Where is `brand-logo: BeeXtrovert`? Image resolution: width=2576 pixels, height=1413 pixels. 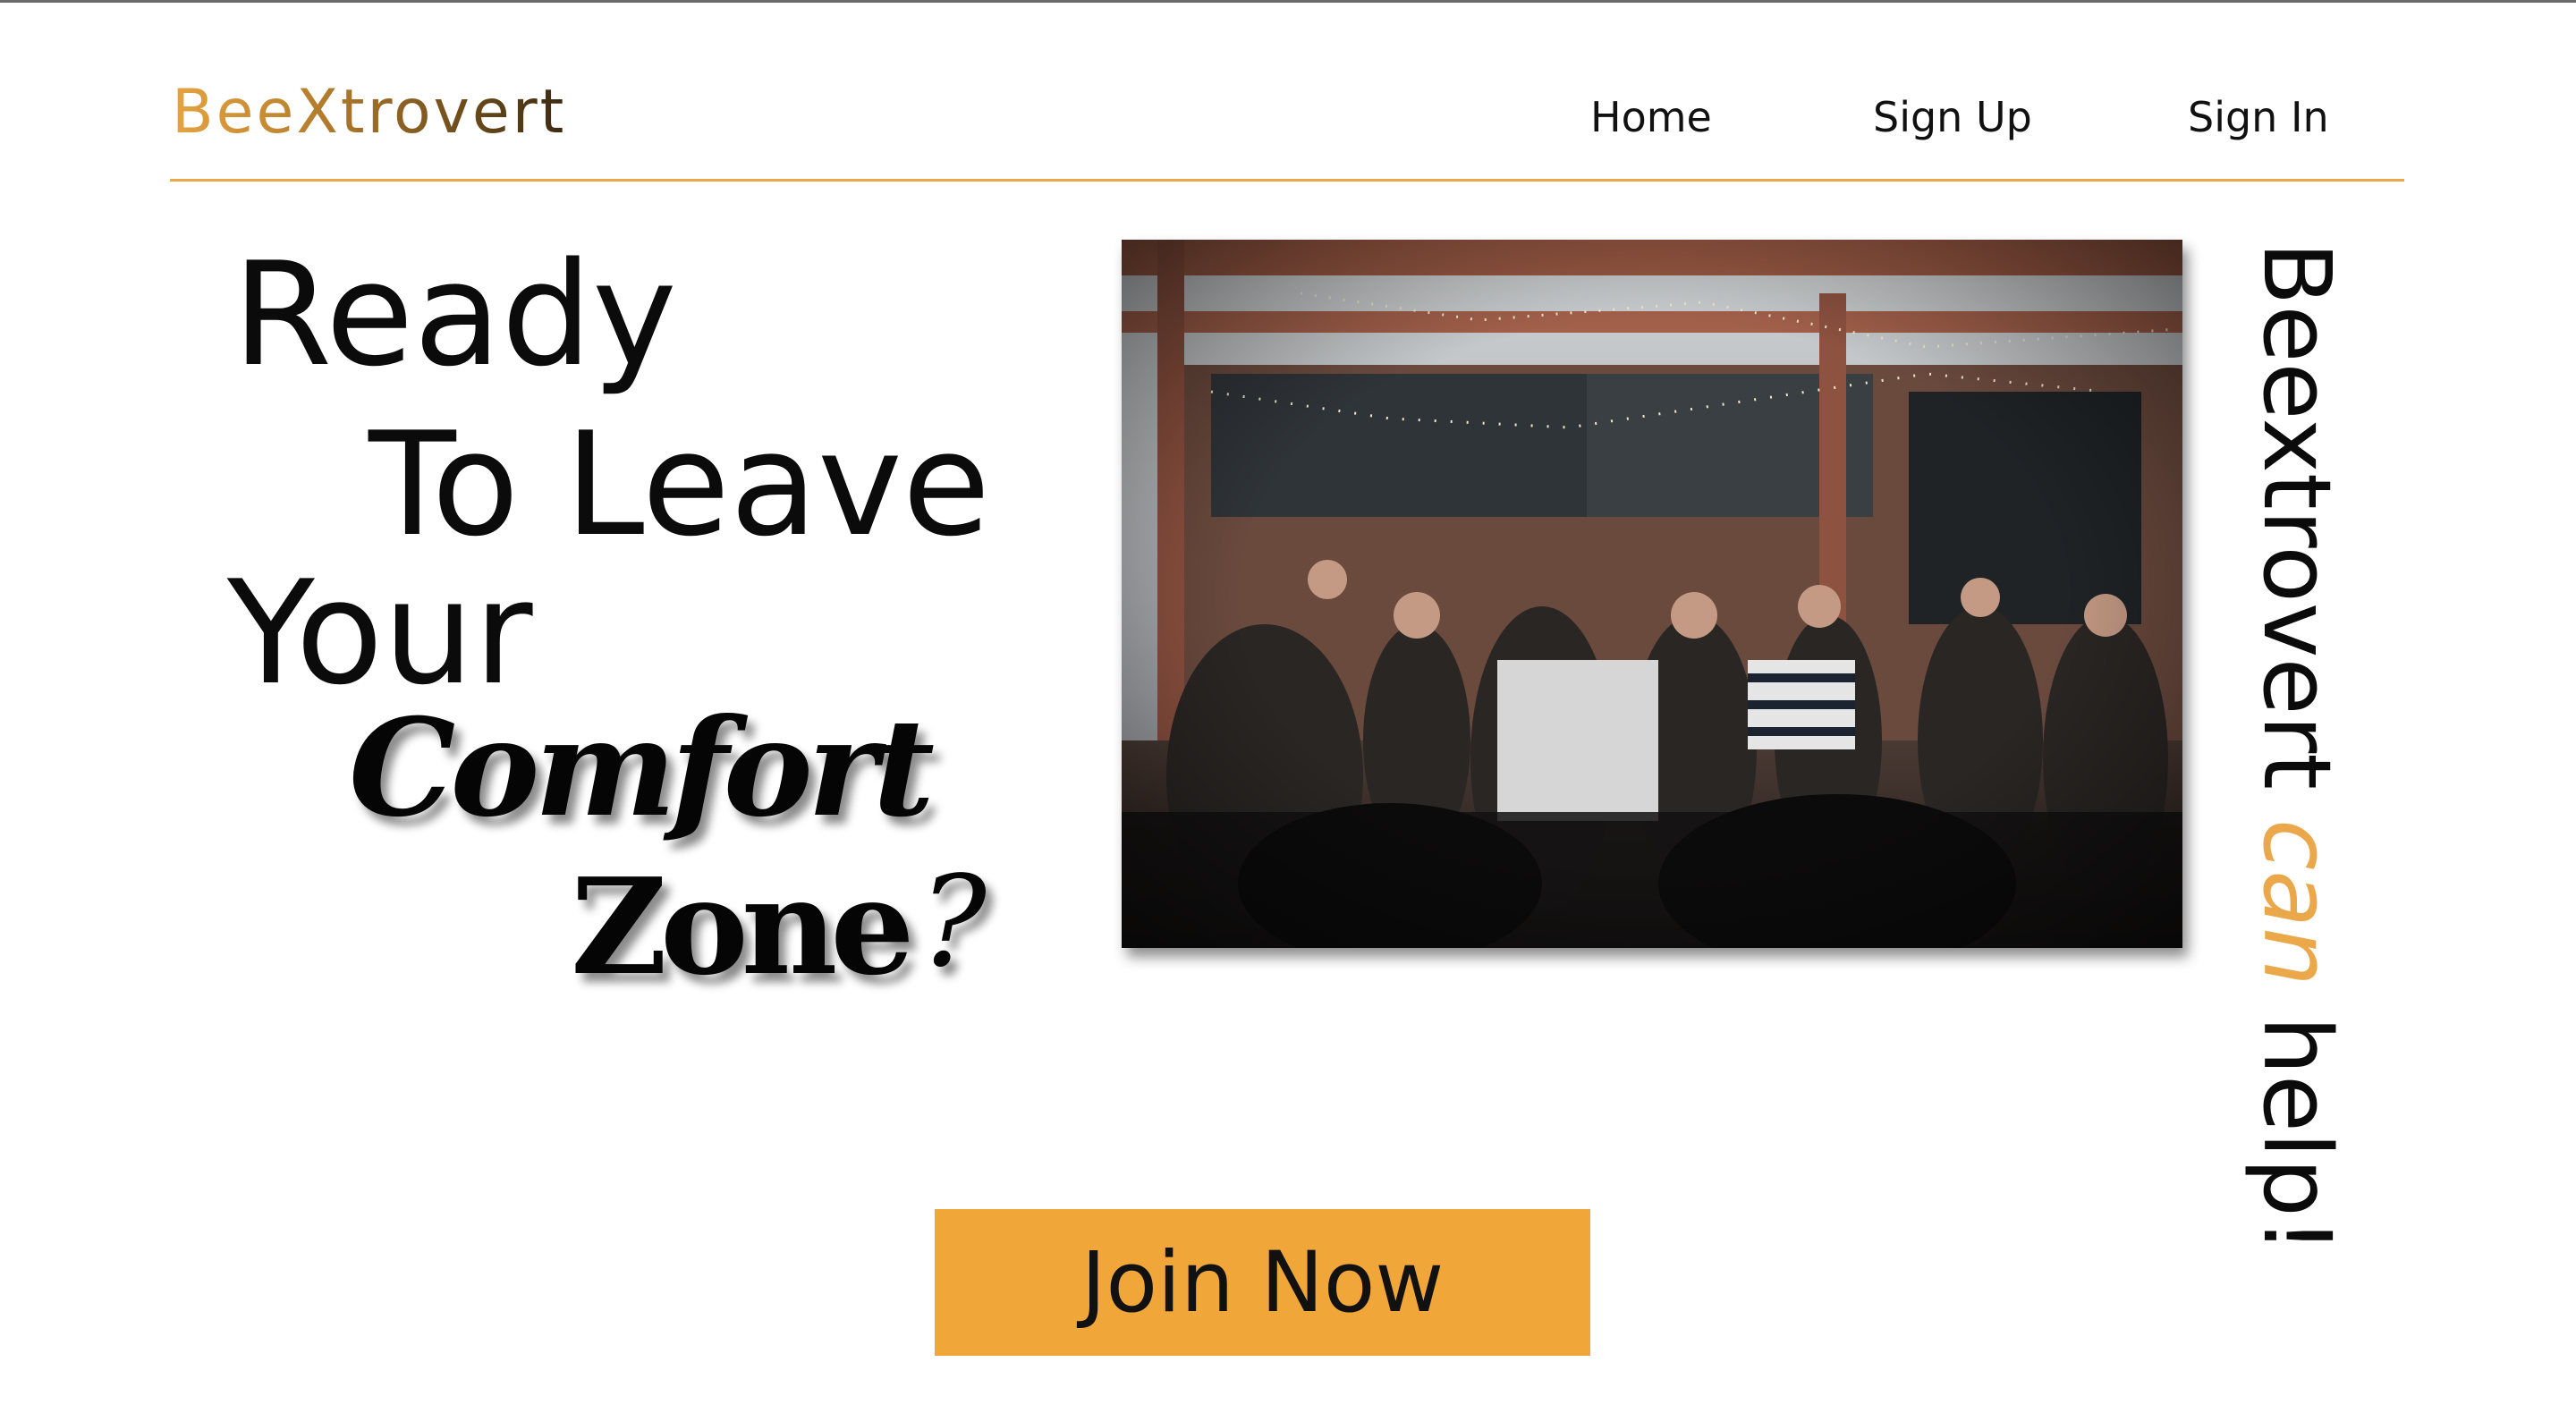 brand-logo: BeeXtrovert is located at coordinates (369, 112).